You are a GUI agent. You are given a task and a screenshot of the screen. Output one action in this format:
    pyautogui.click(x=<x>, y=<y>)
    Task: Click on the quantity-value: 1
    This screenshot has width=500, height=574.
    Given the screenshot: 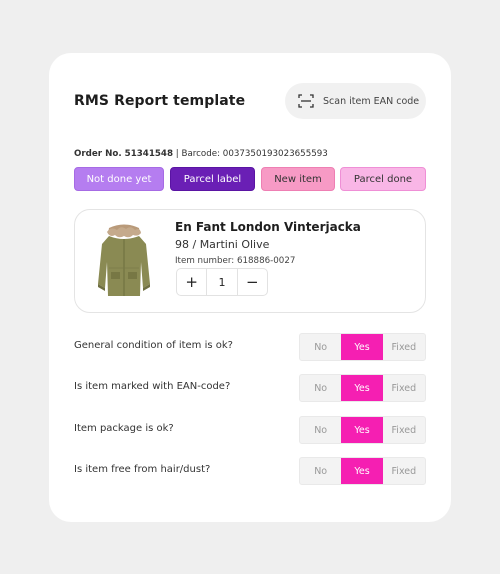 What is the action you would take?
    pyautogui.click(x=222, y=282)
    